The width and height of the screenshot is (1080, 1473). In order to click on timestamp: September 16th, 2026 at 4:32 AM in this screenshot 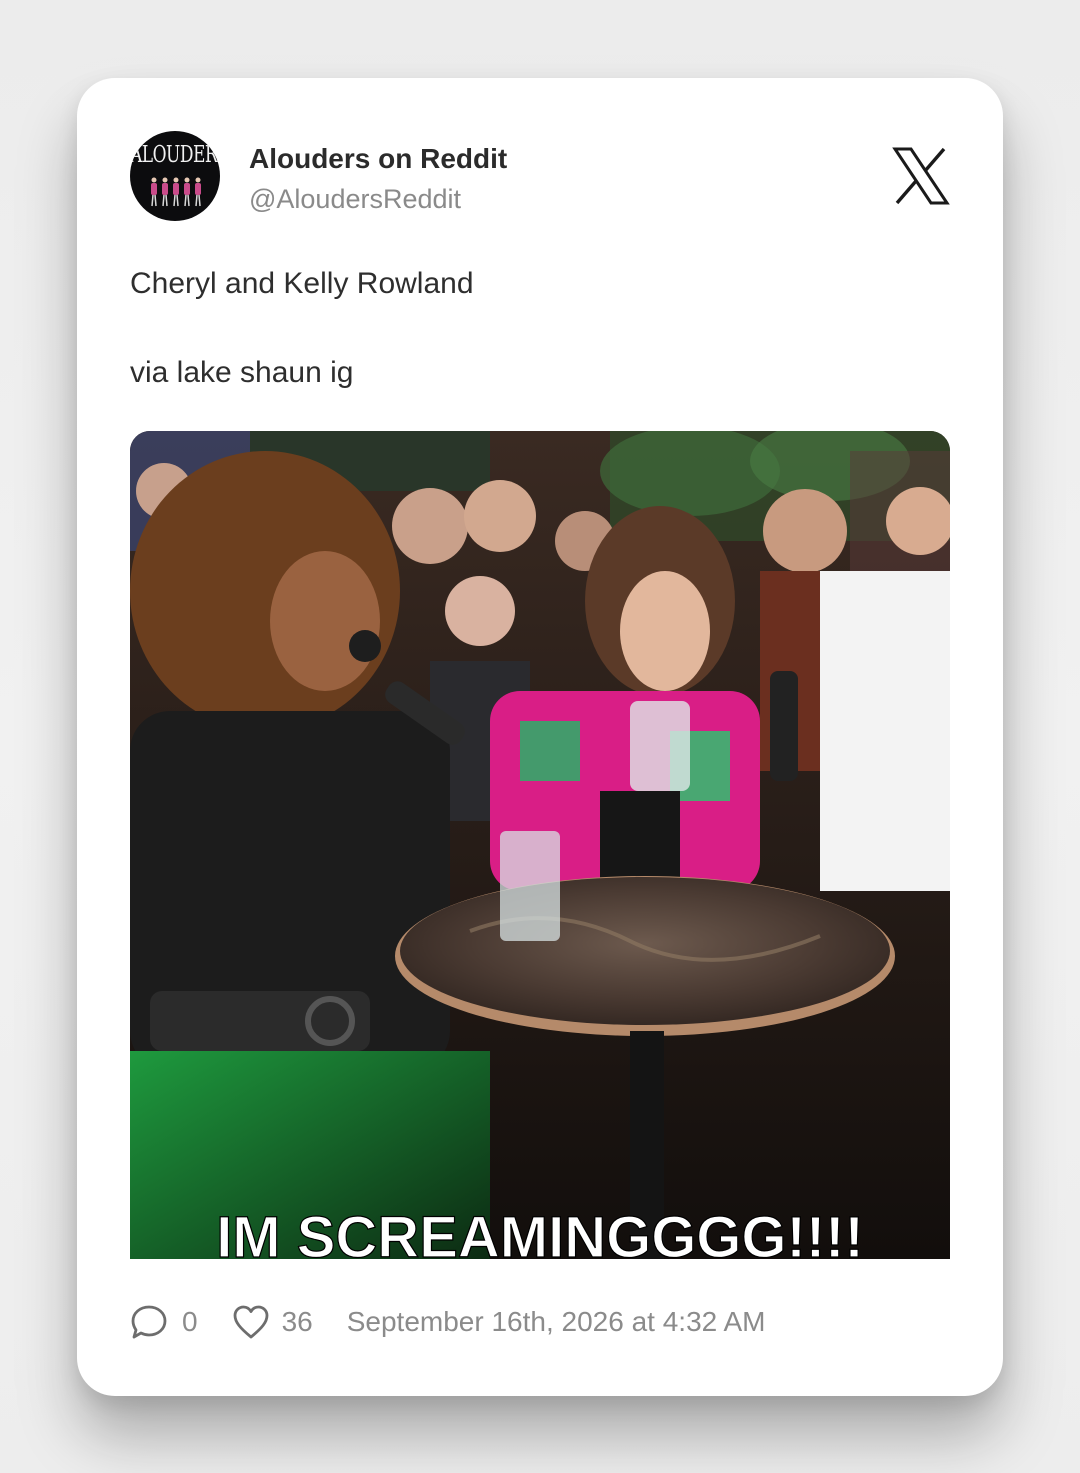, I will do `click(556, 1322)`.